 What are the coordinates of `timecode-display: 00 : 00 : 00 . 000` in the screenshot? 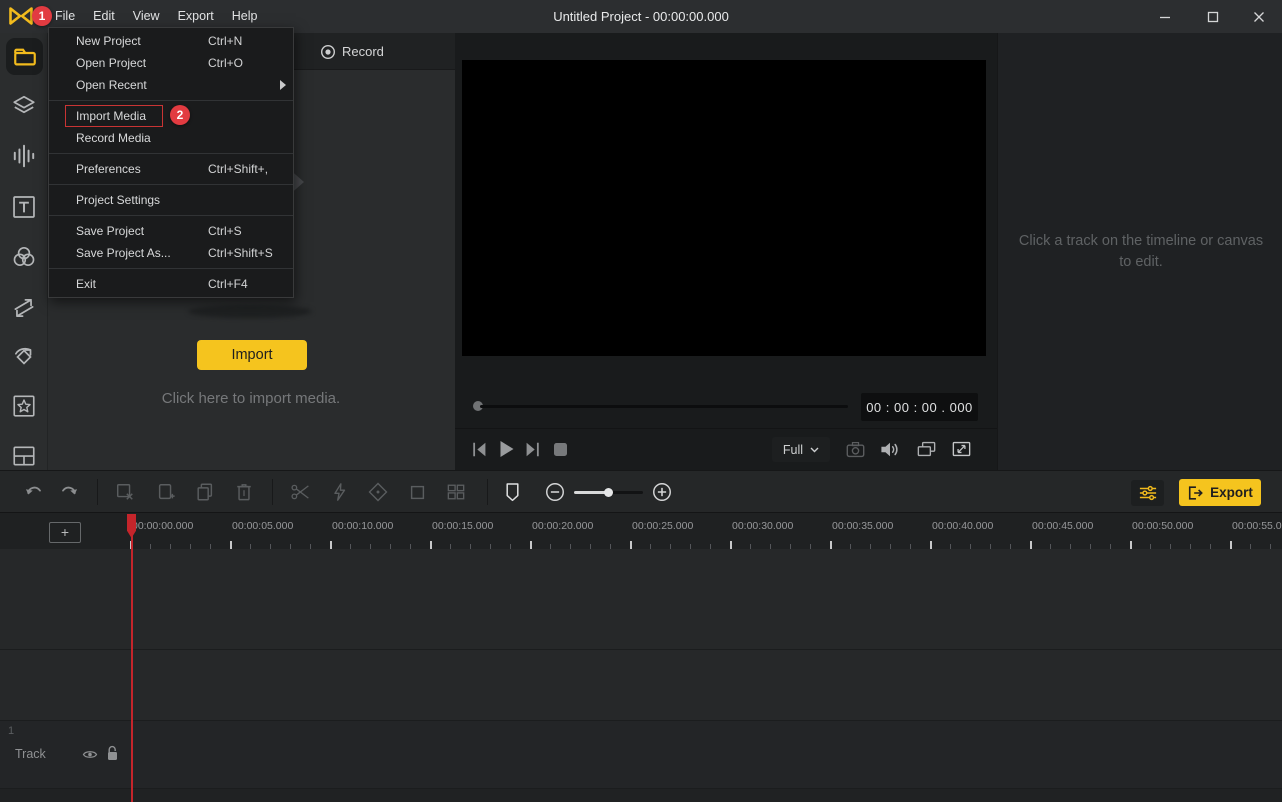 It's located at (919, 407).